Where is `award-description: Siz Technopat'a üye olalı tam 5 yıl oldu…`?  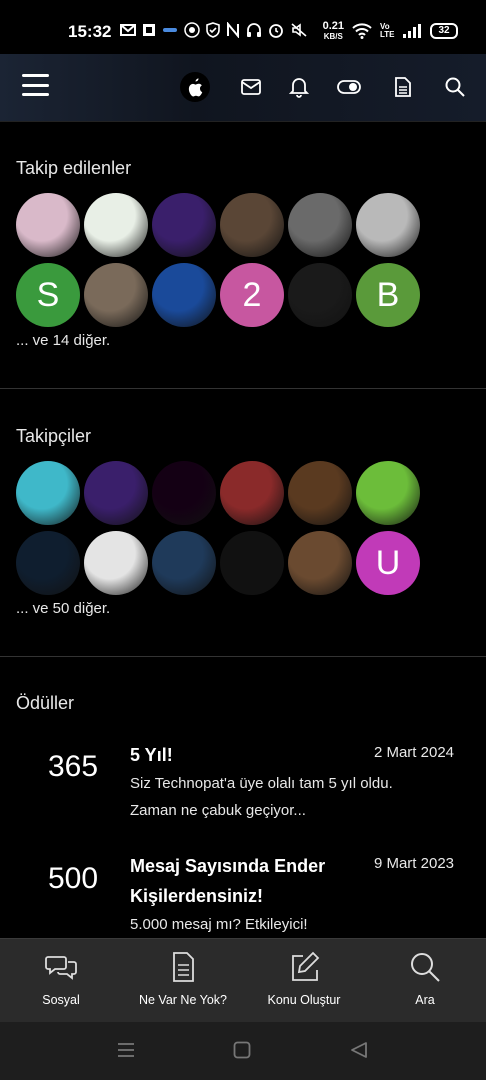 award-description: Siz Technopat'a üye olalı tam 5 yıl oldu… is located at coordinates (261, 797).